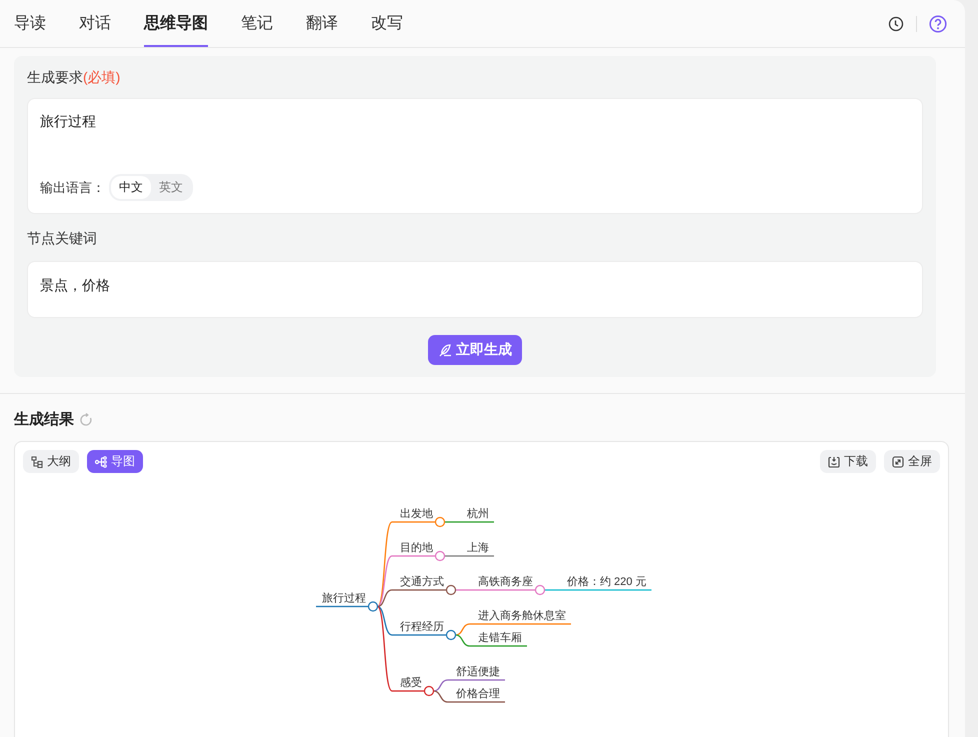 Image resolution: width=978 pixels, height=737 pixels. I want to click on mindmap-icon, so click(101, 462).